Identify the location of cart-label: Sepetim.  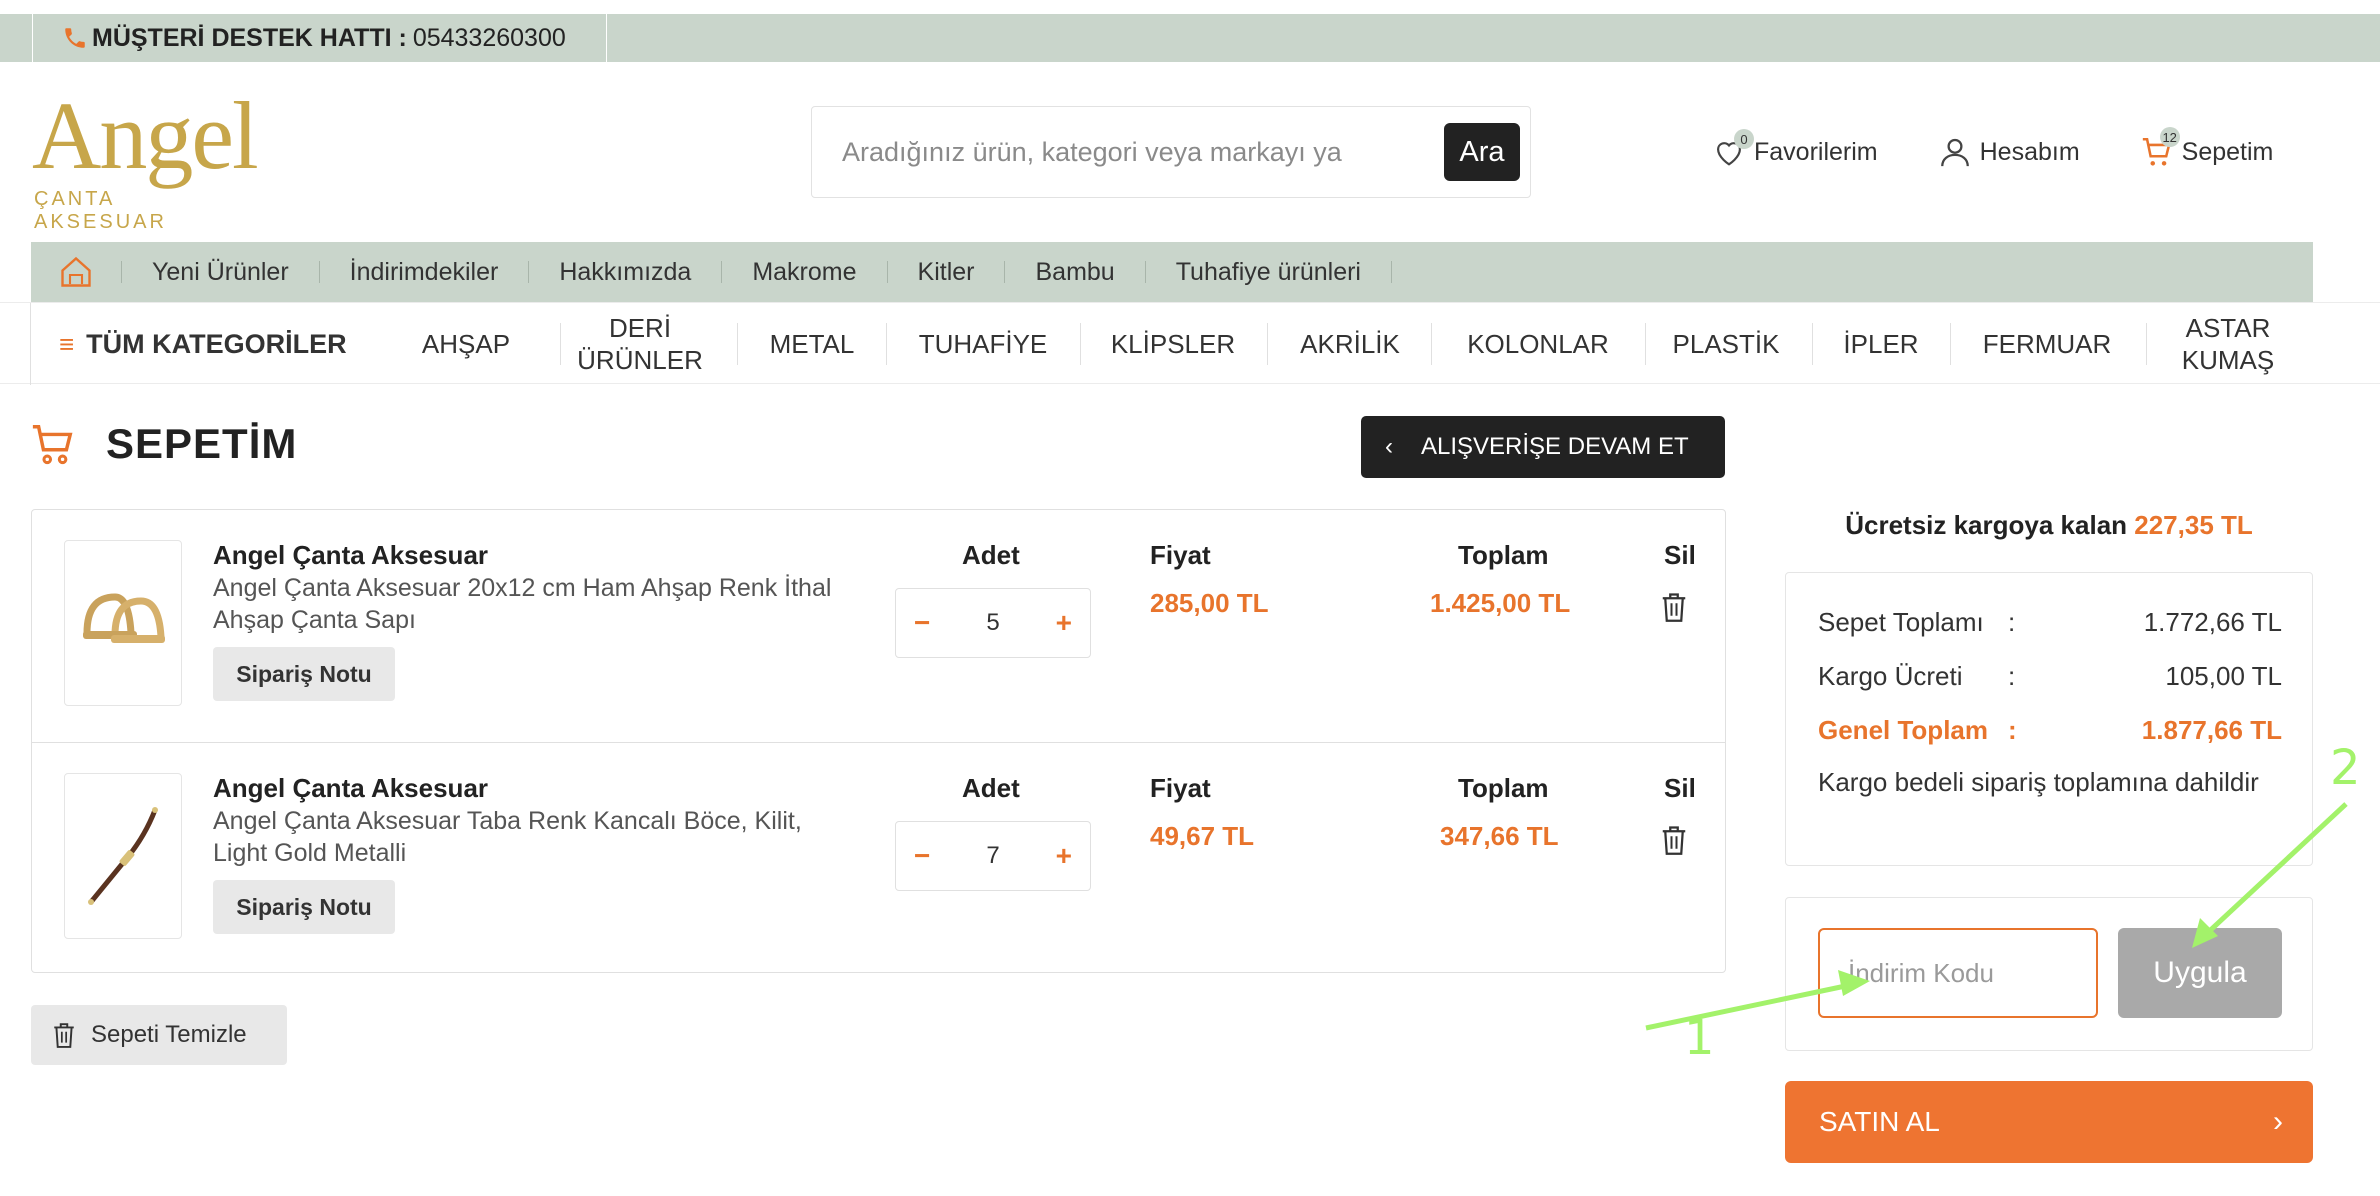
(2227, 151).